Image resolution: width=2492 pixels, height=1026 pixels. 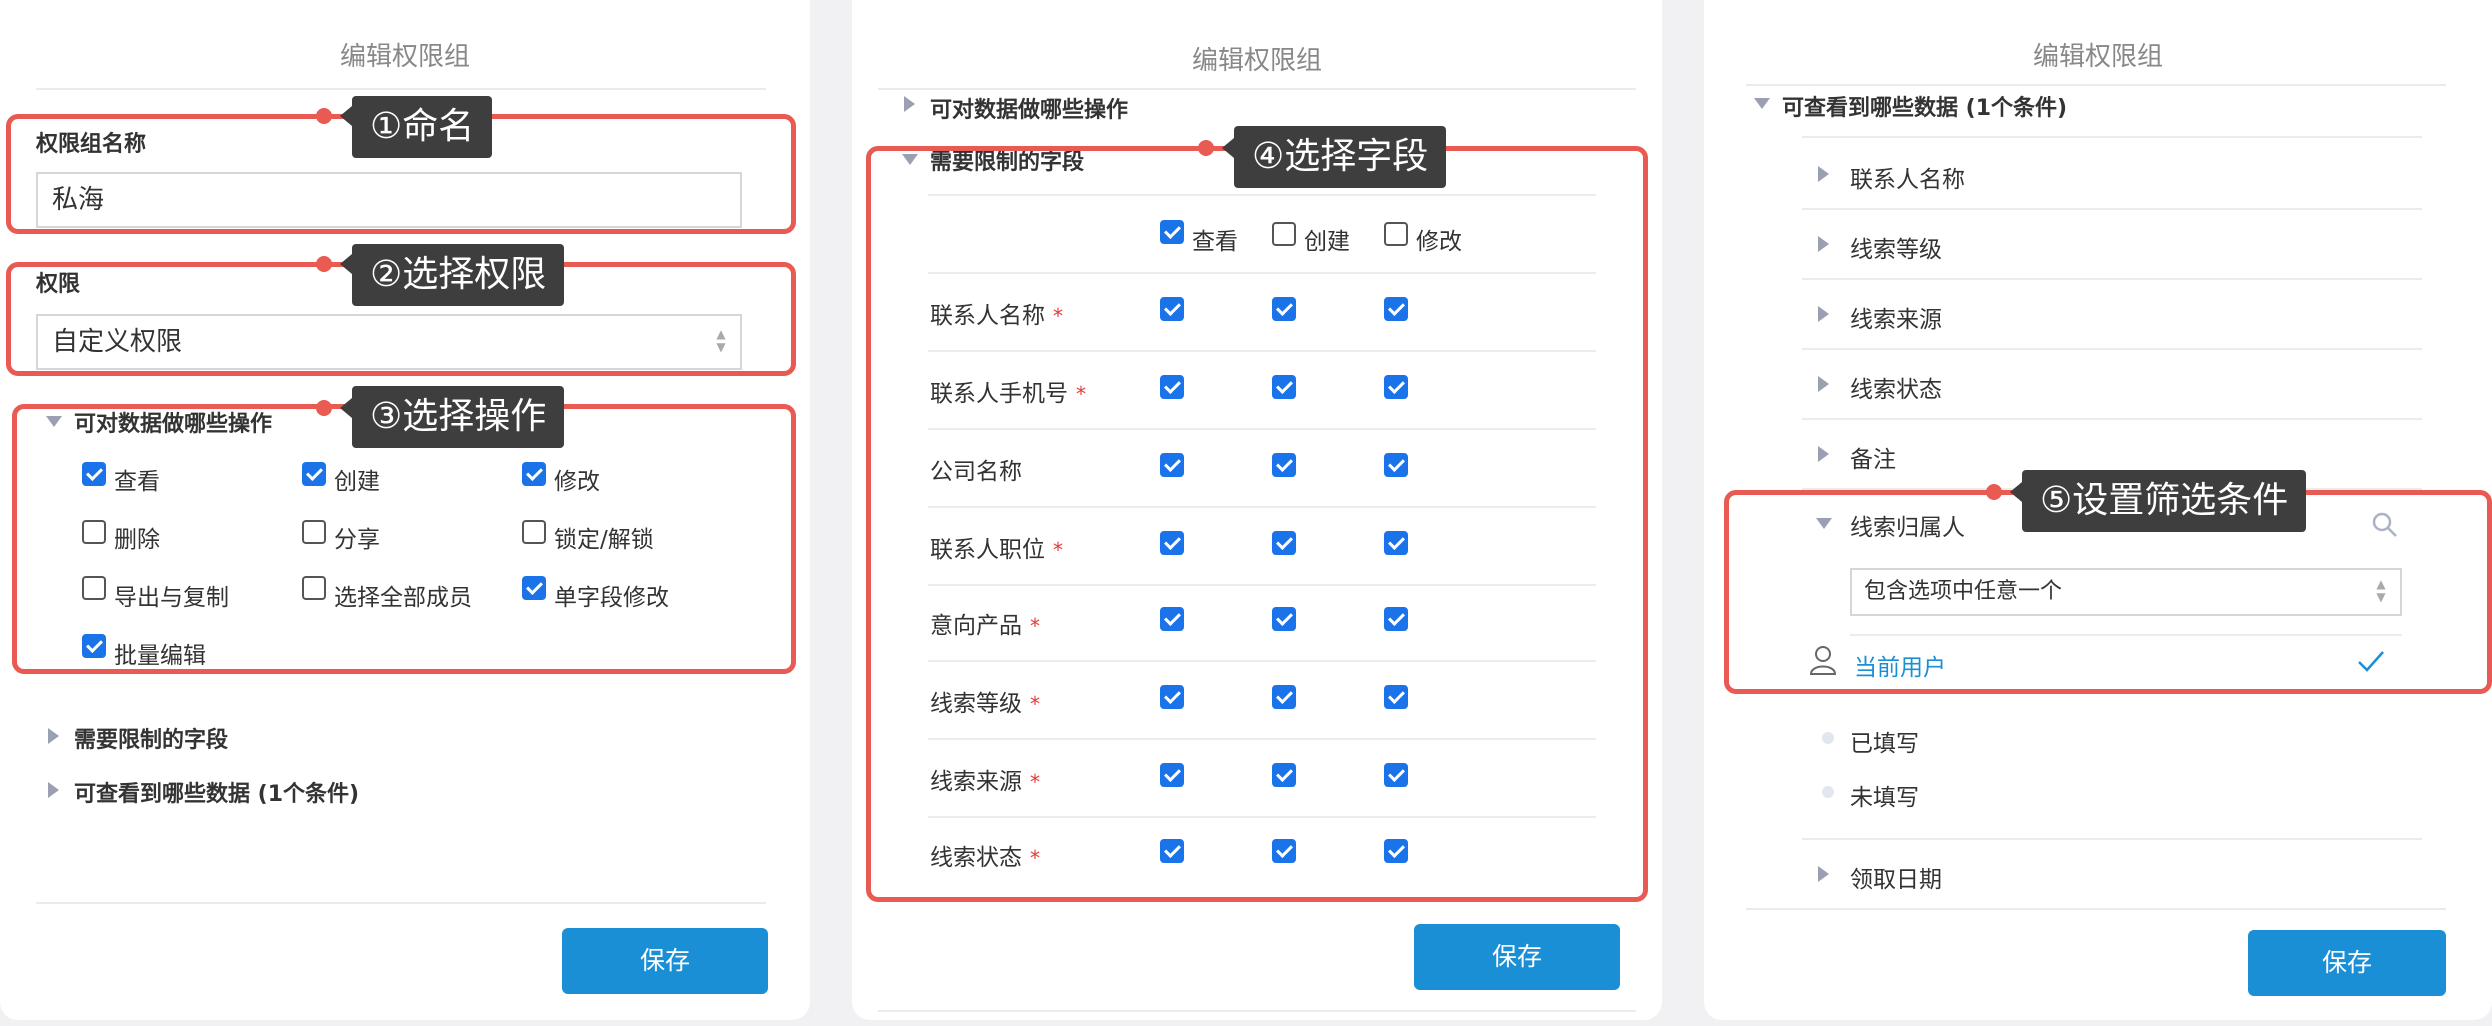 I want to click on callout-step-2: ②选择权限, so click(x=458, y=275).